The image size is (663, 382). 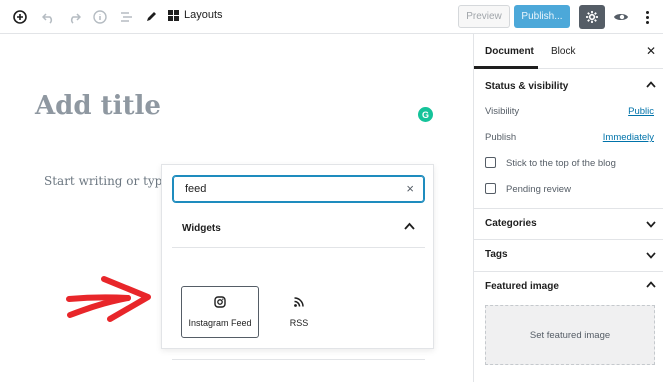 What do you see at coordinates (561, 163) in the screenshot?
I see `sticky-label: Stick to the top of the blog` at bounding box center [561, 163].